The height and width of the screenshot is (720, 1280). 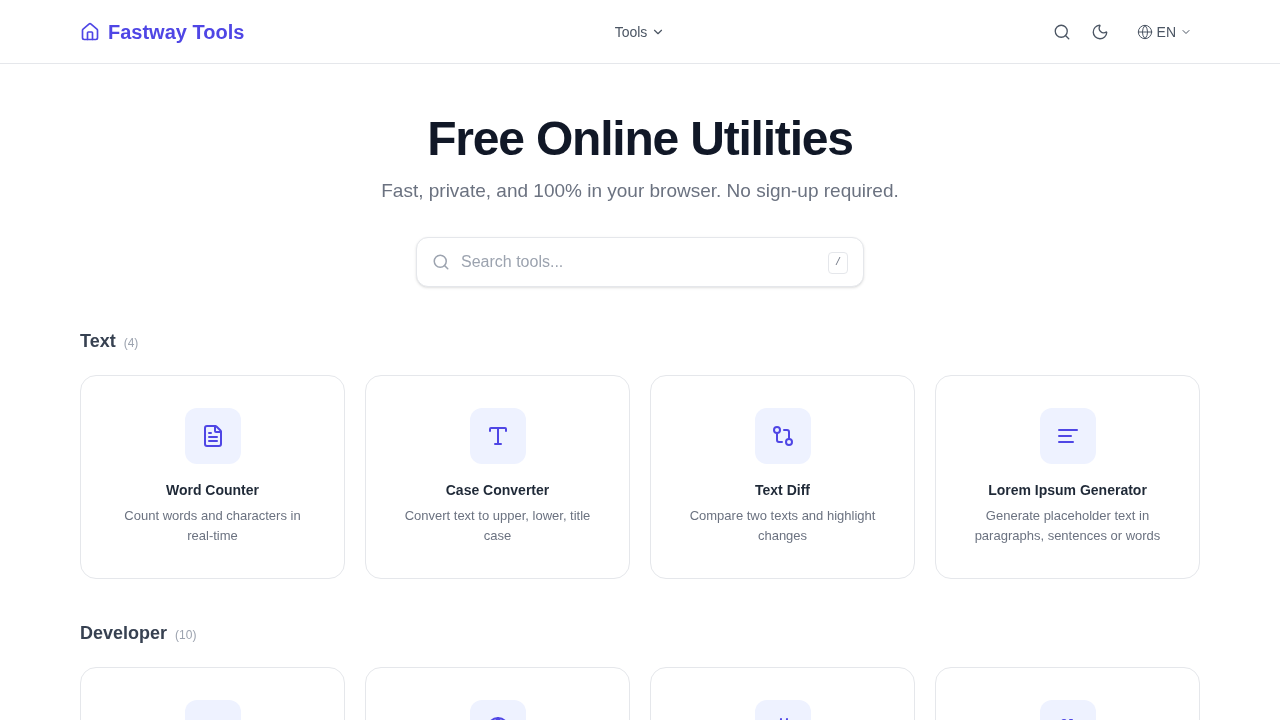 What do you see at coordinates (1067, 436) in the screenshot?
I see `text-lines-icon` at bounding box center [1067, 436].